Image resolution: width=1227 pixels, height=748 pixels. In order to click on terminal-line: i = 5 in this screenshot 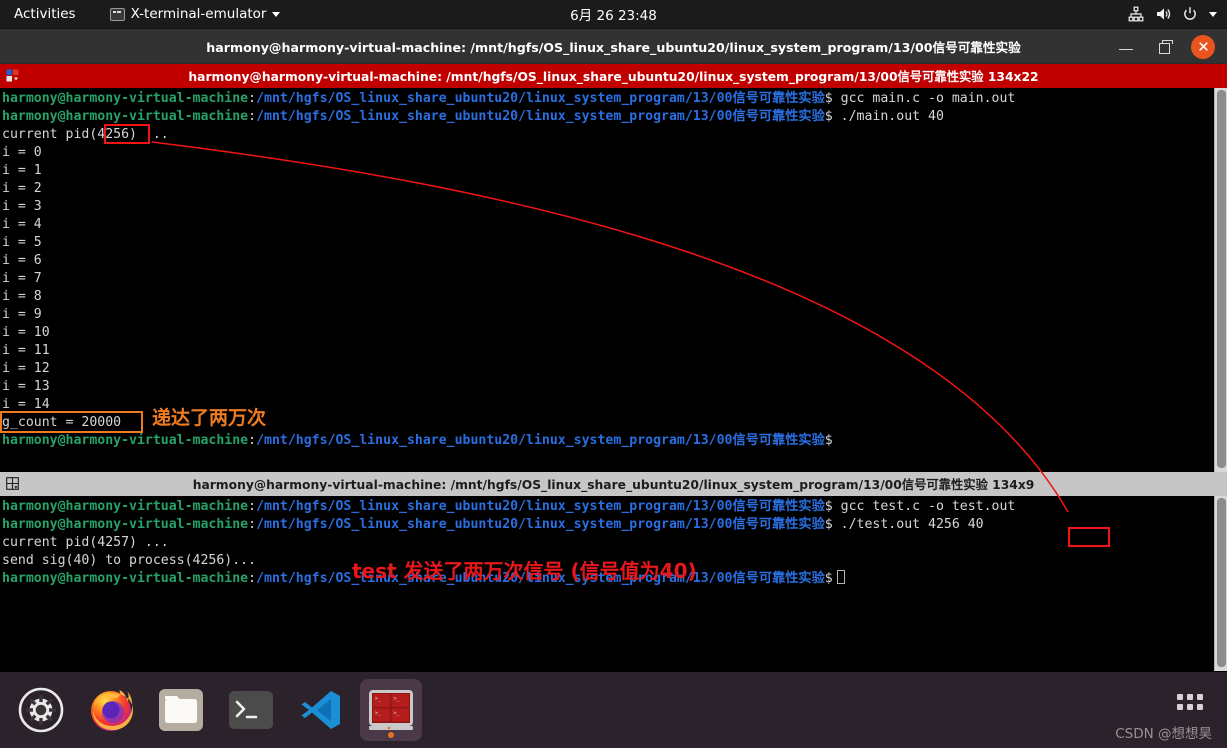, I will do `click(22, 242)`.